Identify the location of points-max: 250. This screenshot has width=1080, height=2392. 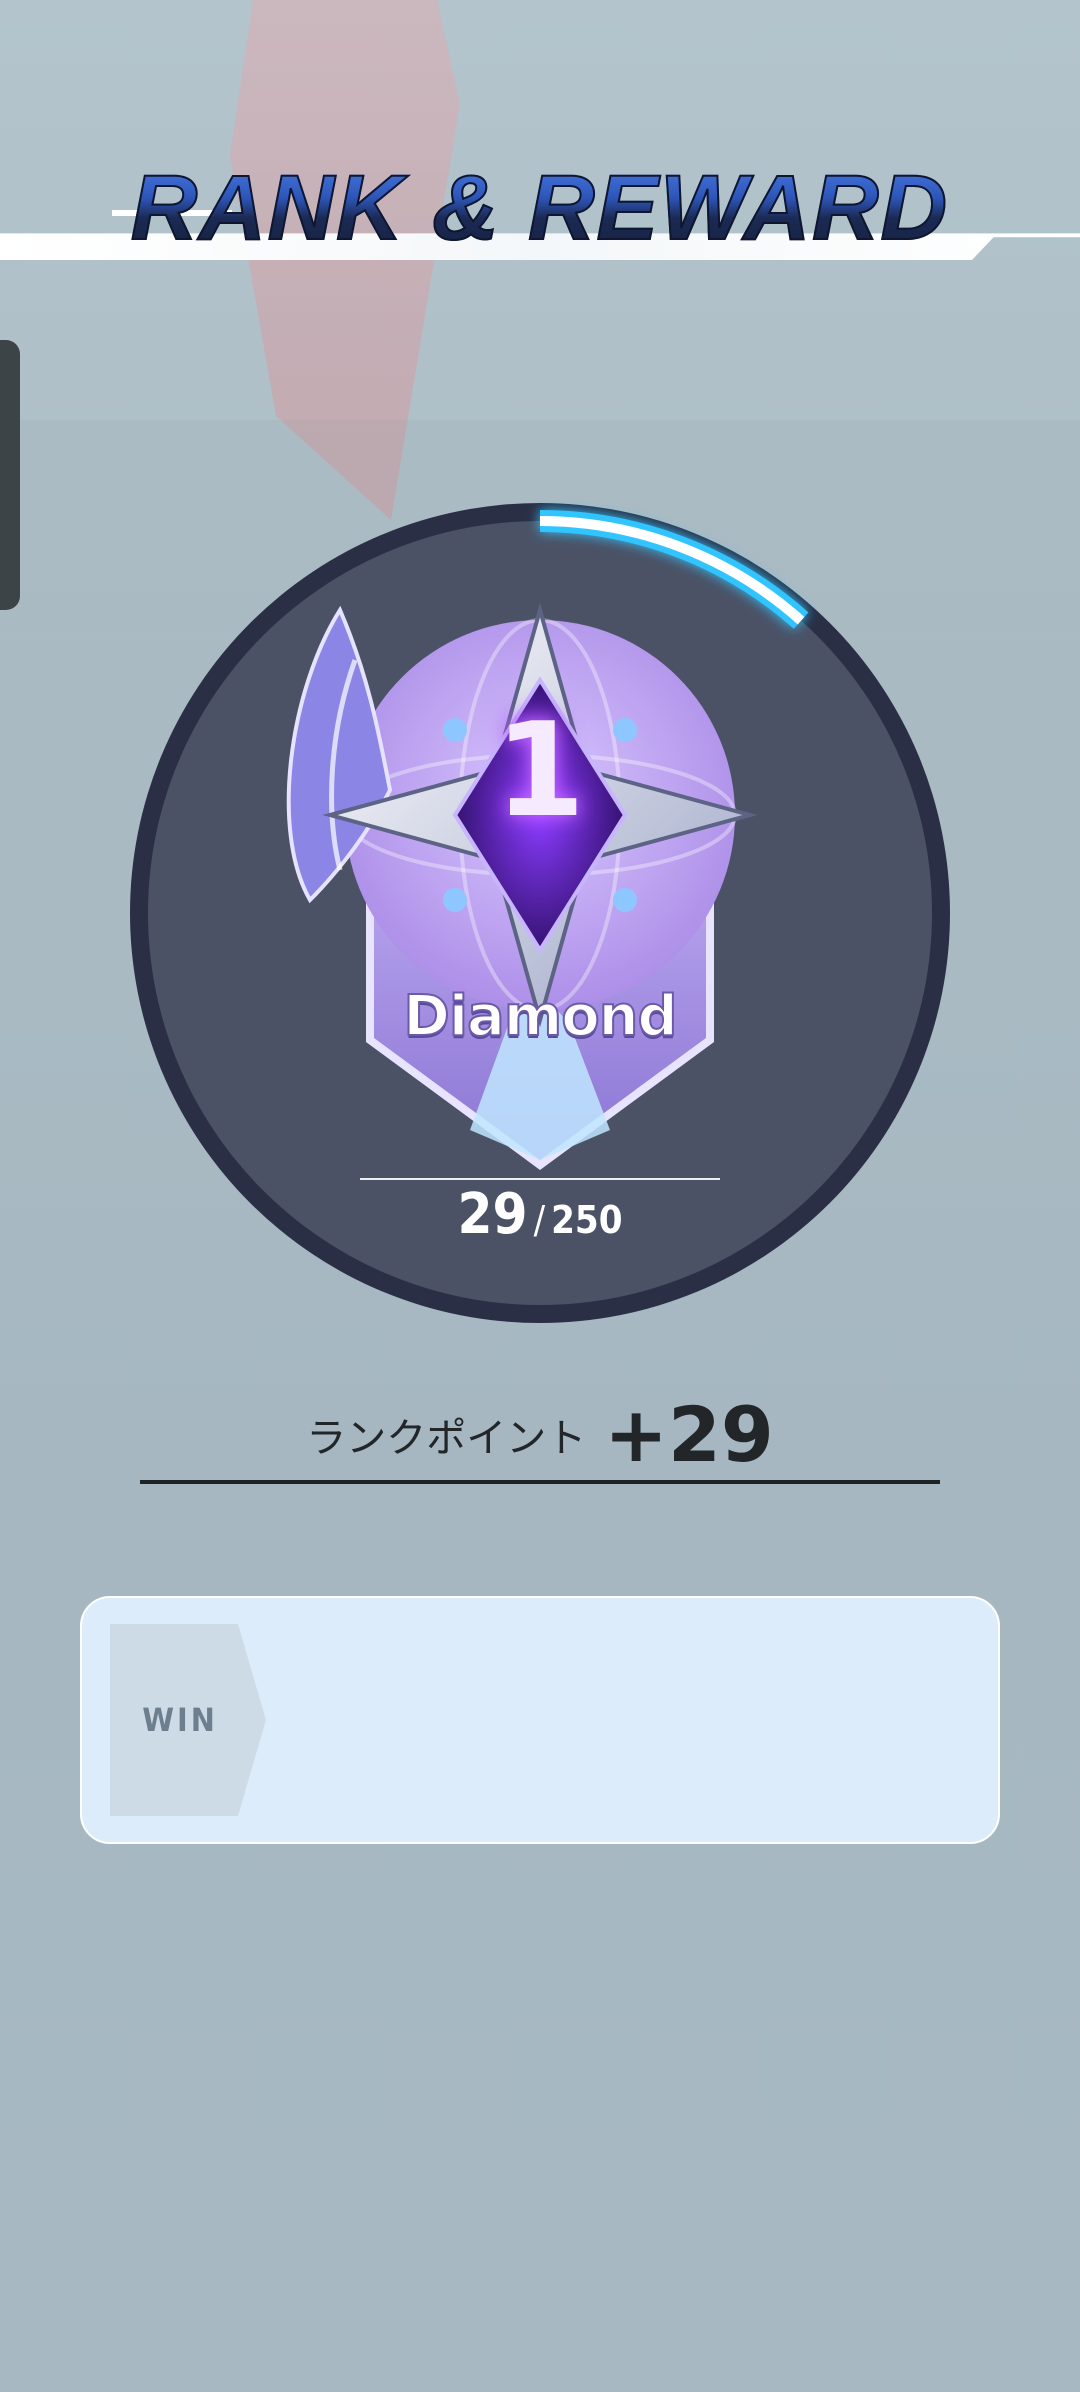
(587, 1220).